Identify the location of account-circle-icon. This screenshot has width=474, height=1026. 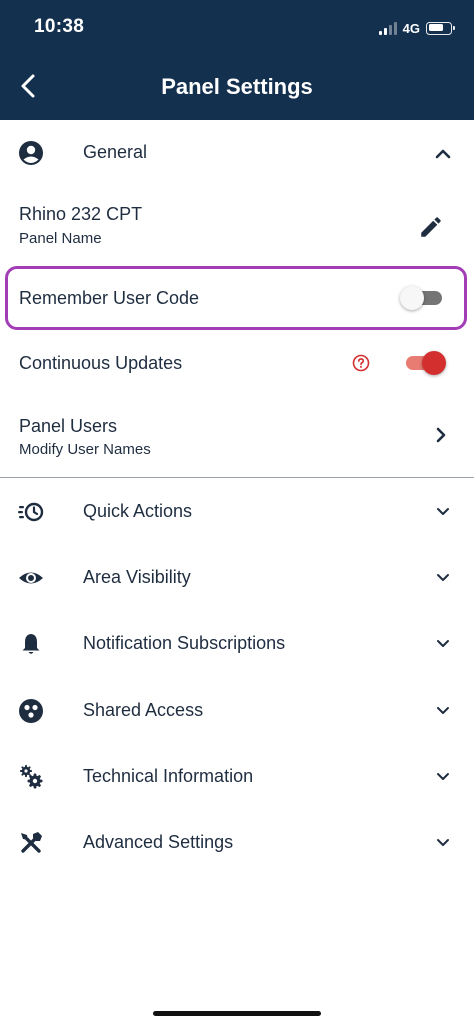
(31, 153).